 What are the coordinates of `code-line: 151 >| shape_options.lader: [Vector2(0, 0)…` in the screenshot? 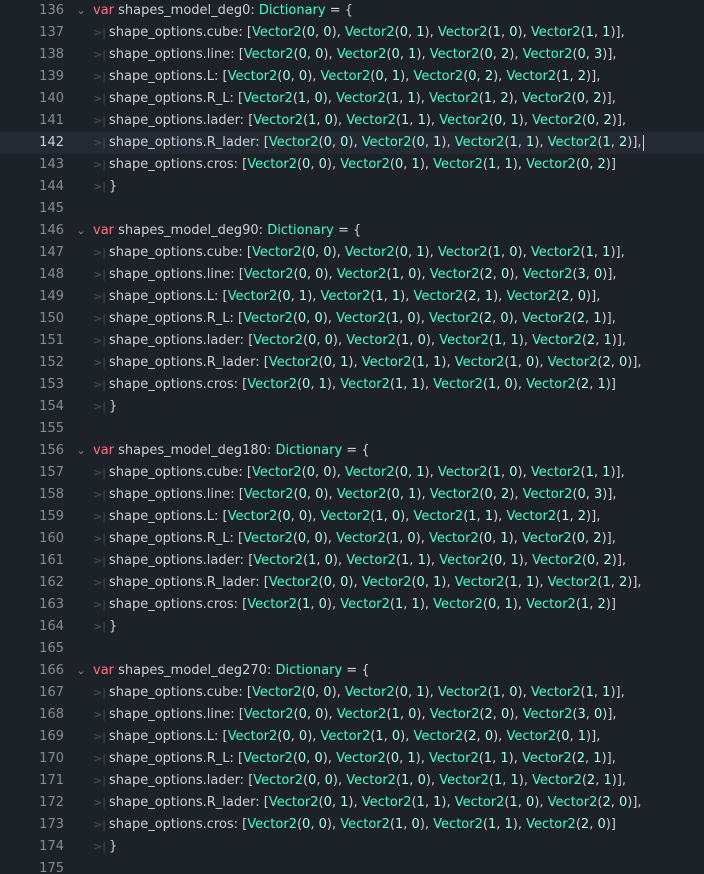 It's located at (352, 341).